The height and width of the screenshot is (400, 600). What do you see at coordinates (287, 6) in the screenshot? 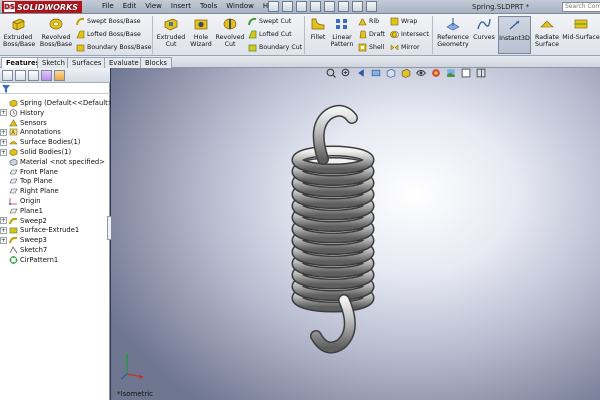
I see `open-icon` at bounding box center [287, 6].